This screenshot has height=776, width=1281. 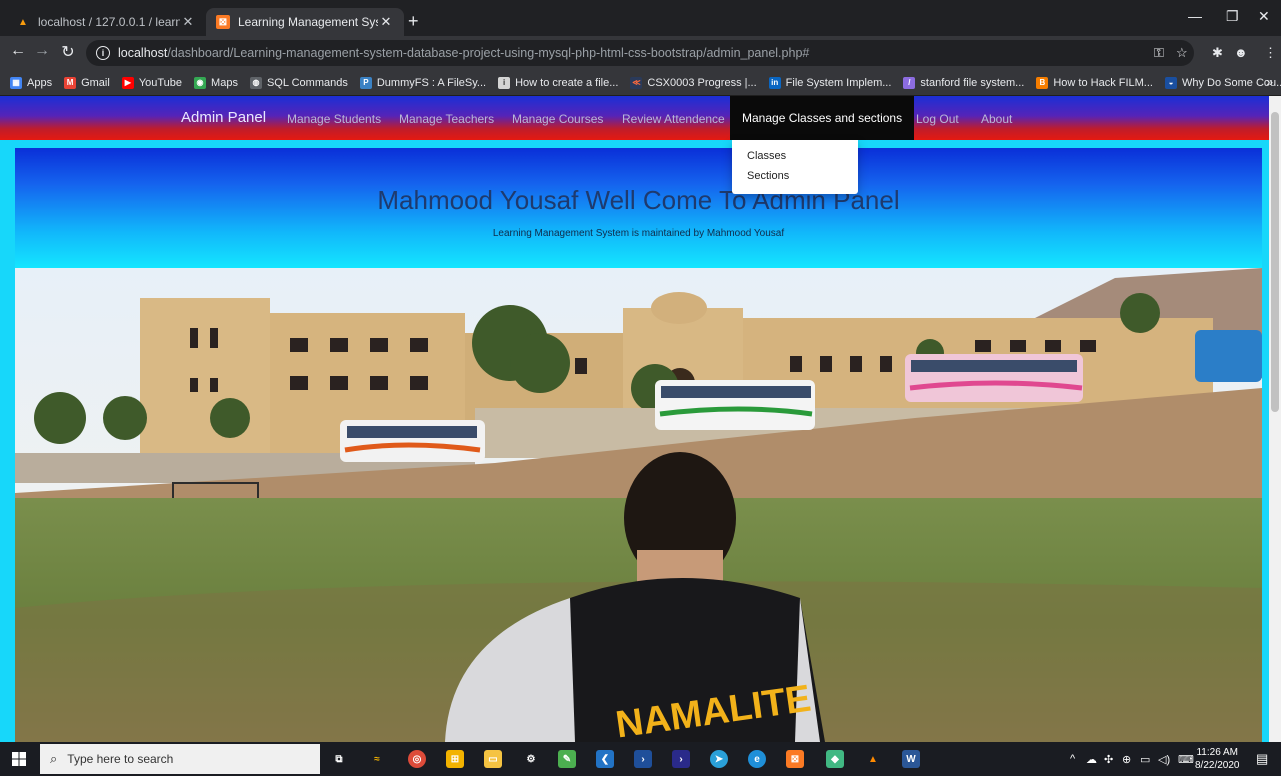 I want to click on search-icon: ⌕, so click(x=54, y=758).